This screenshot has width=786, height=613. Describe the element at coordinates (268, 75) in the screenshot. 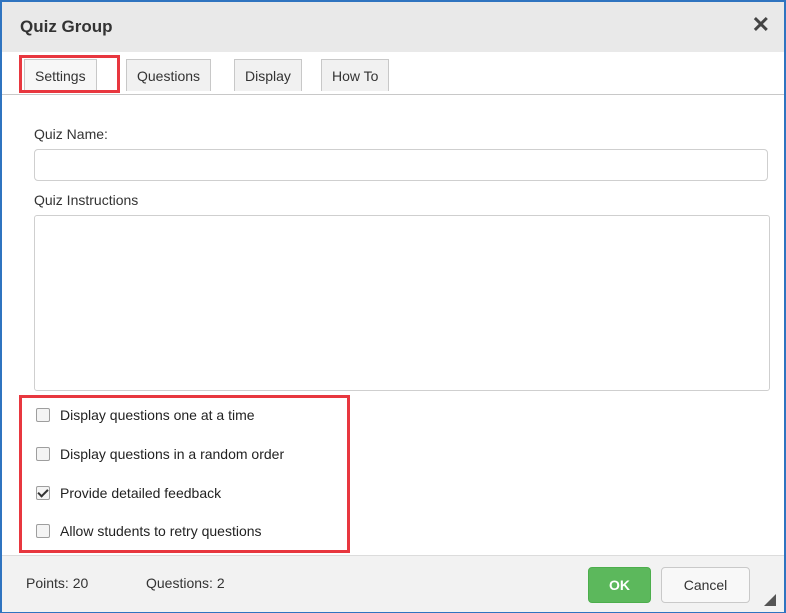

I see `tab-display: Display` at that location.